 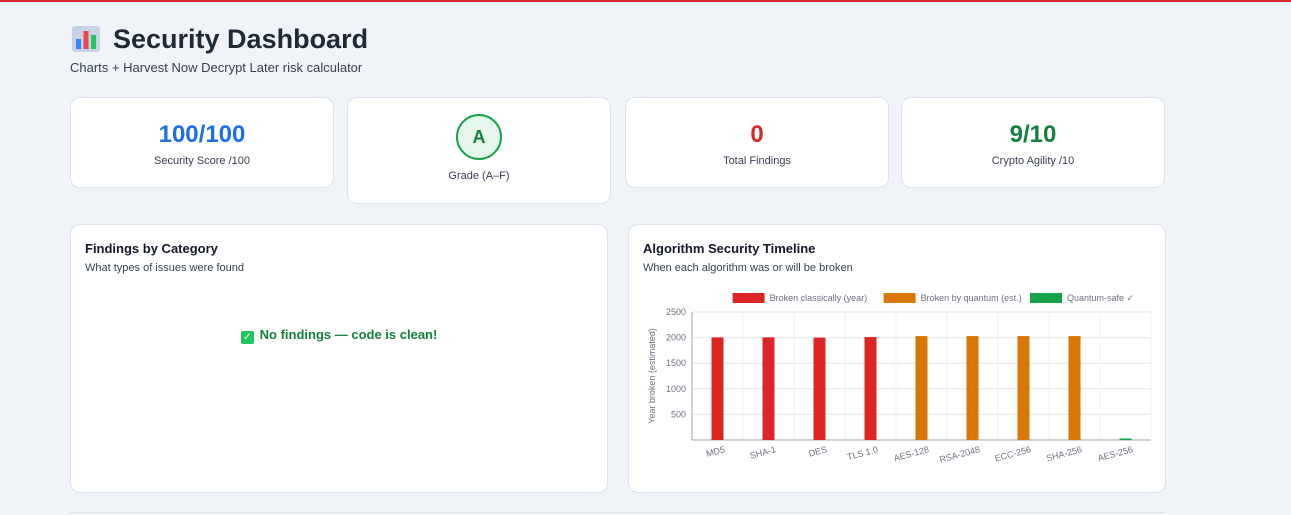 I want to click on x-tick-label: DES, so click(x=818, y=451).